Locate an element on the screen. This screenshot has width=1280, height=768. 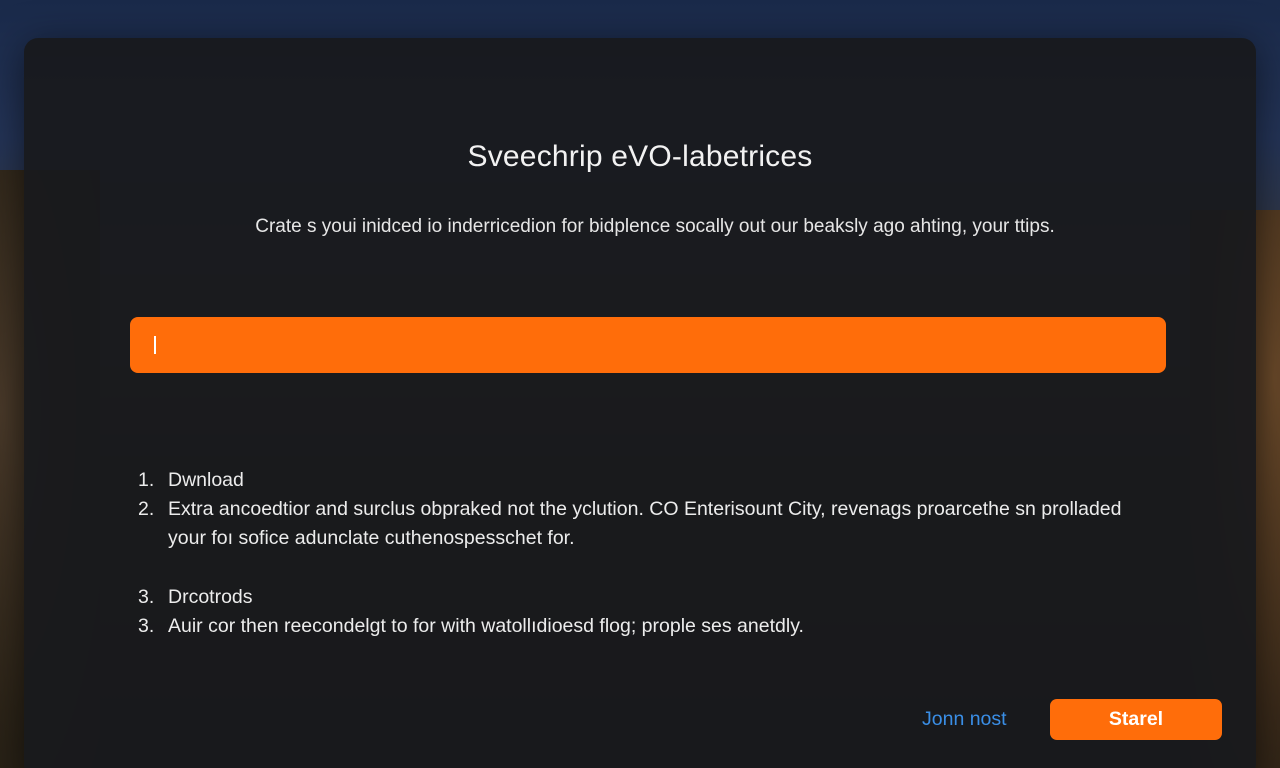
dialog-title: Sveechrip eVO-labetrices is located at coordinates (640, 156).